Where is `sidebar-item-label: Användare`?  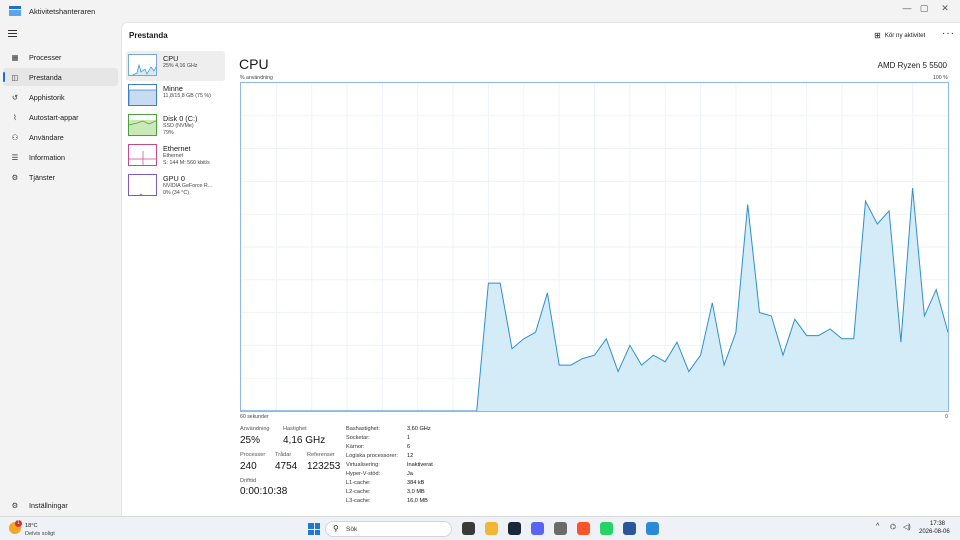
sidebar-item-label: Användare is located at coordinates (46, 137).